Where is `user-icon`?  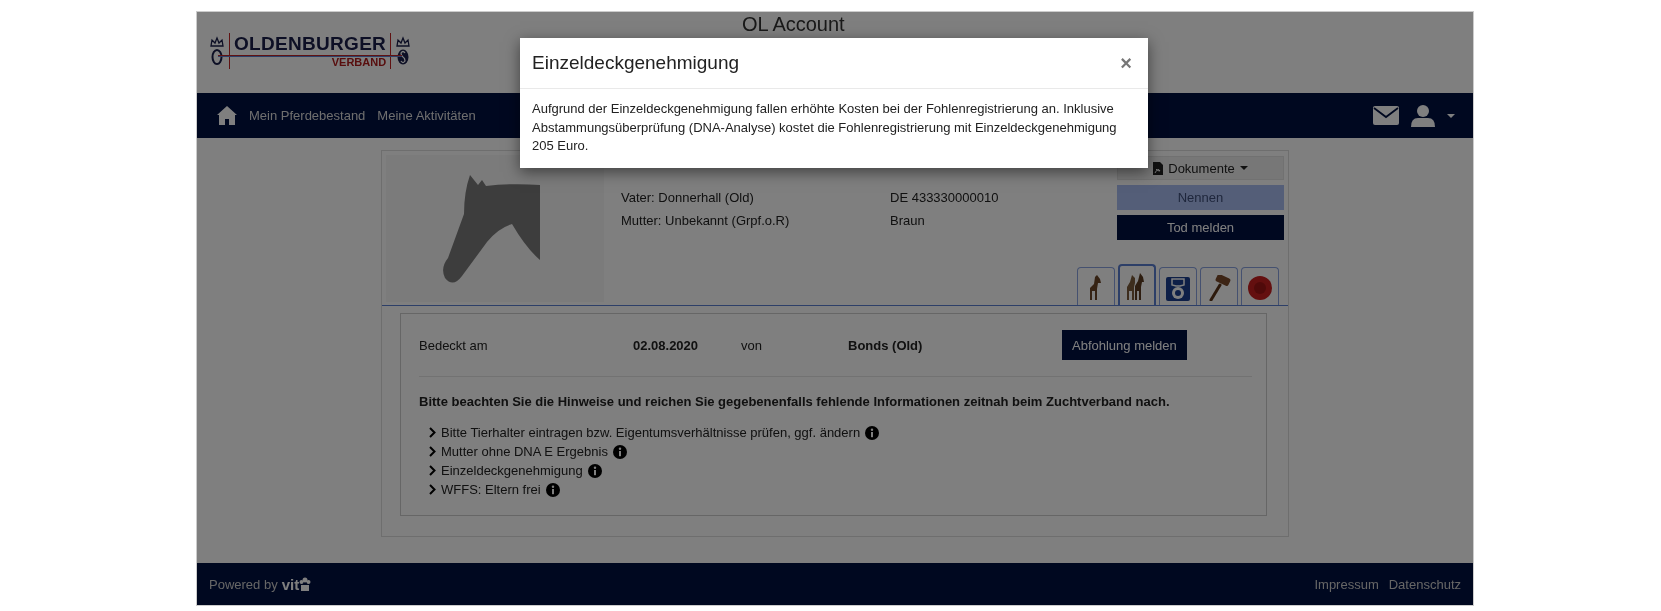 user-icon is located at coordinates (1423, 115).